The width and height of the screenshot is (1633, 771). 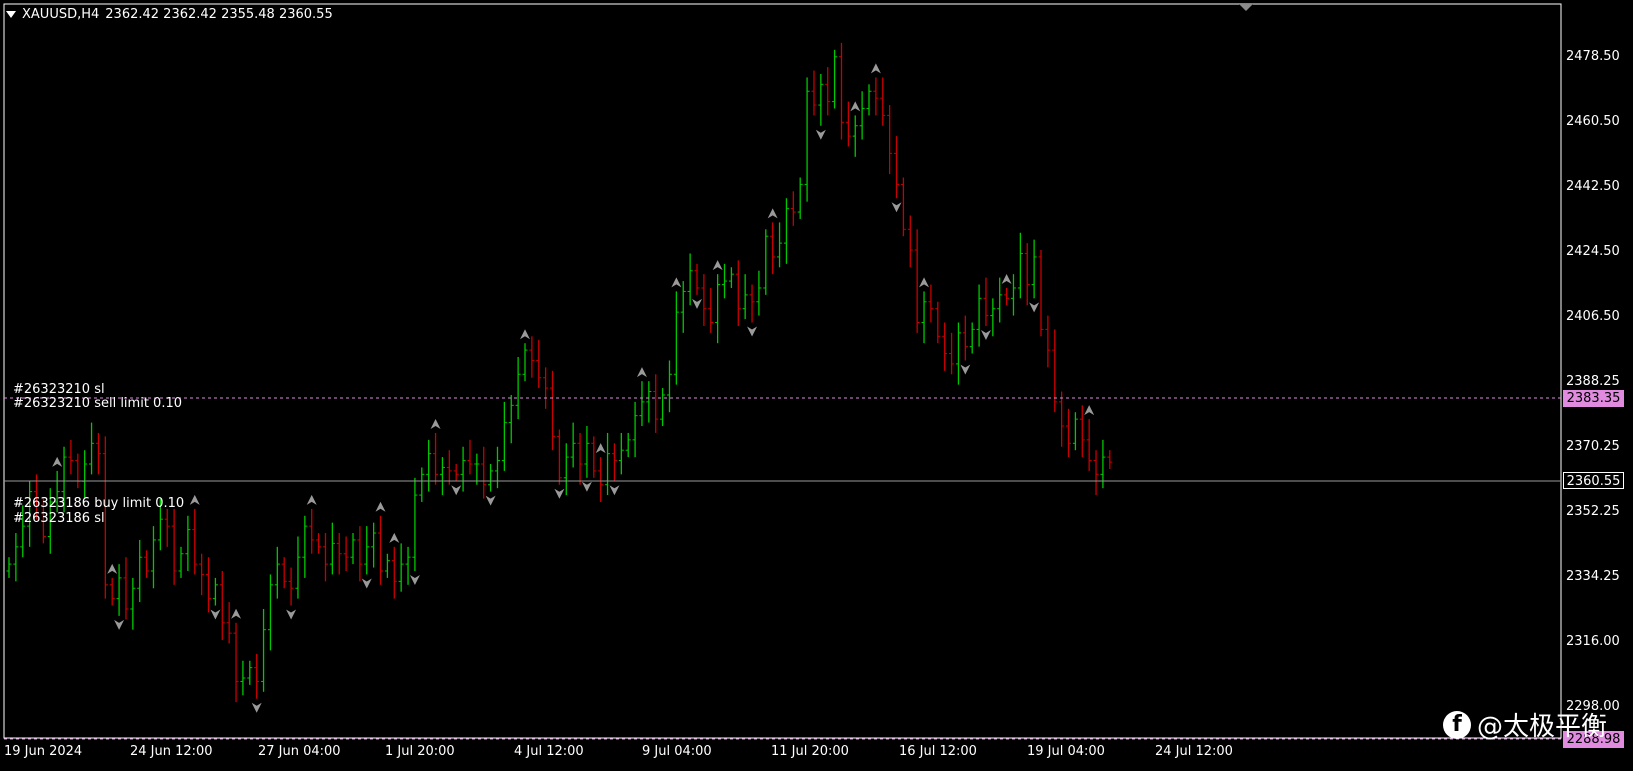 What do you see at coordinates (43, 751) in the screenshot?
I see `time-tick: 19 Jun 2024` at bounding box center [43, 751].